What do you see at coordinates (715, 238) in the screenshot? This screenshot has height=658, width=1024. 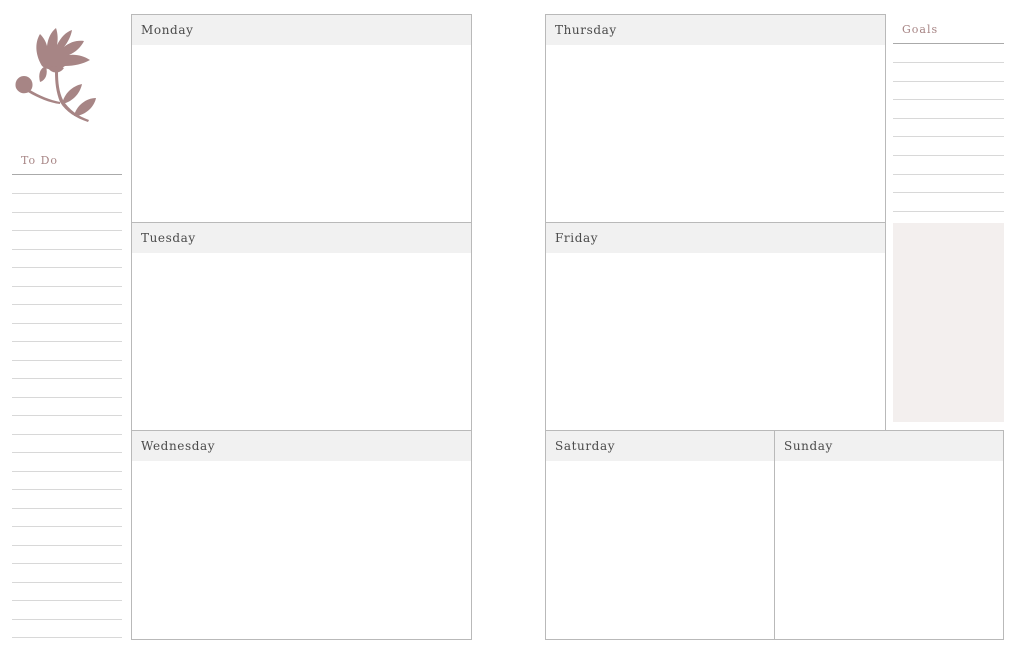 I see `day-label-friday: Friday` at bounding box center [715, 238].